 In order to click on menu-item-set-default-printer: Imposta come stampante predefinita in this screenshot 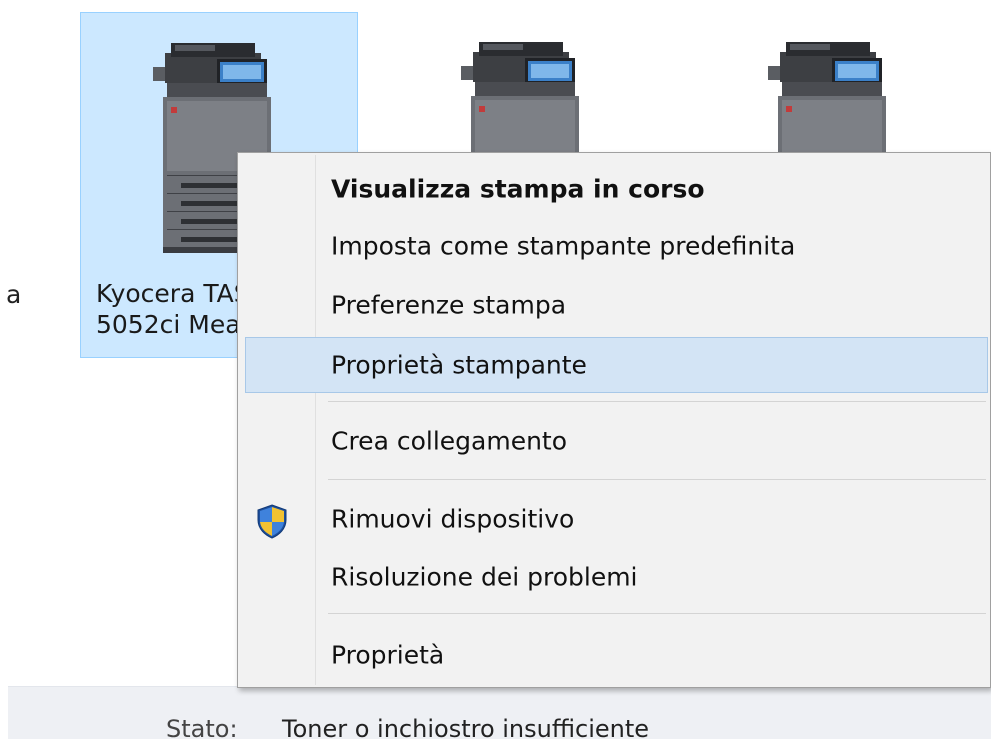, I will do `click(614, 246)`.